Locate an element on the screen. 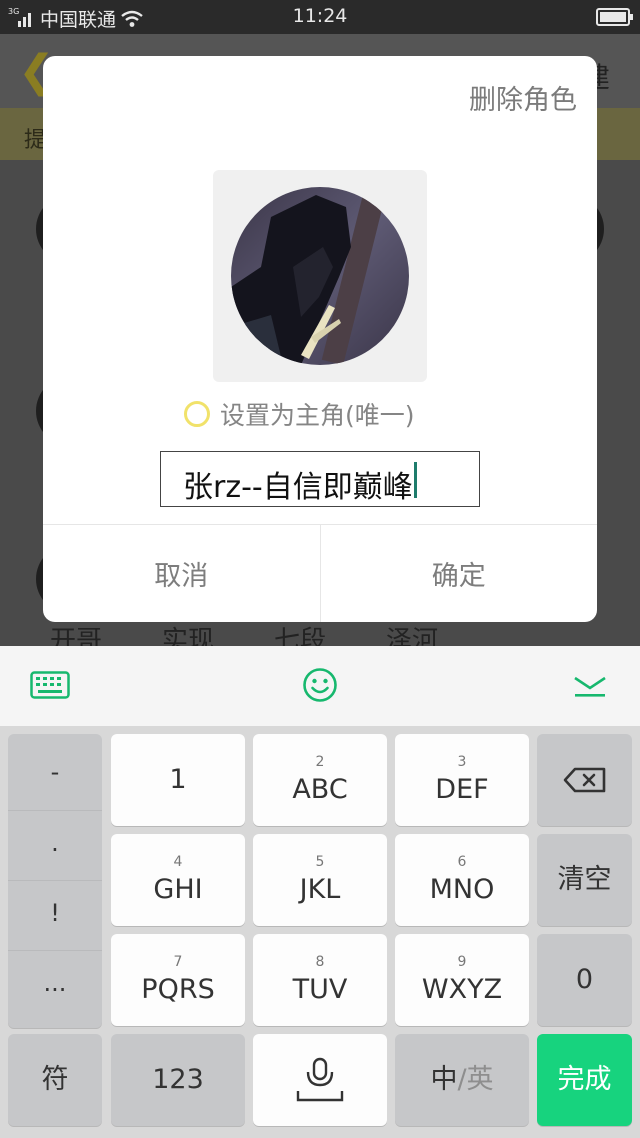 The image size is (640, 1138). key-4: 4 GHI is located at coordinates (178, 880).